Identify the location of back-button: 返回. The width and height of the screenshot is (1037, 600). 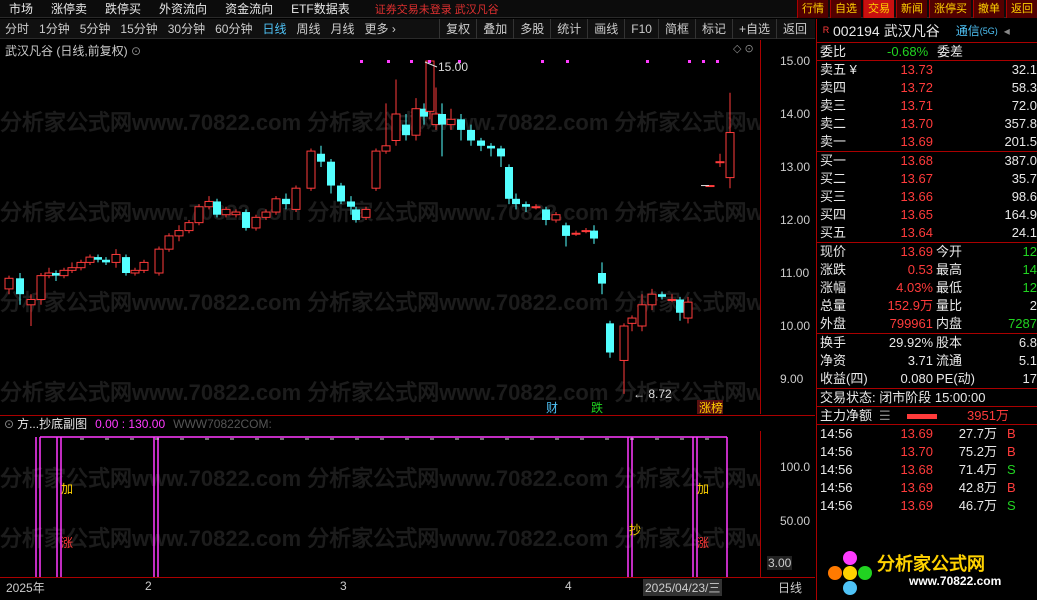
(1021, 9).